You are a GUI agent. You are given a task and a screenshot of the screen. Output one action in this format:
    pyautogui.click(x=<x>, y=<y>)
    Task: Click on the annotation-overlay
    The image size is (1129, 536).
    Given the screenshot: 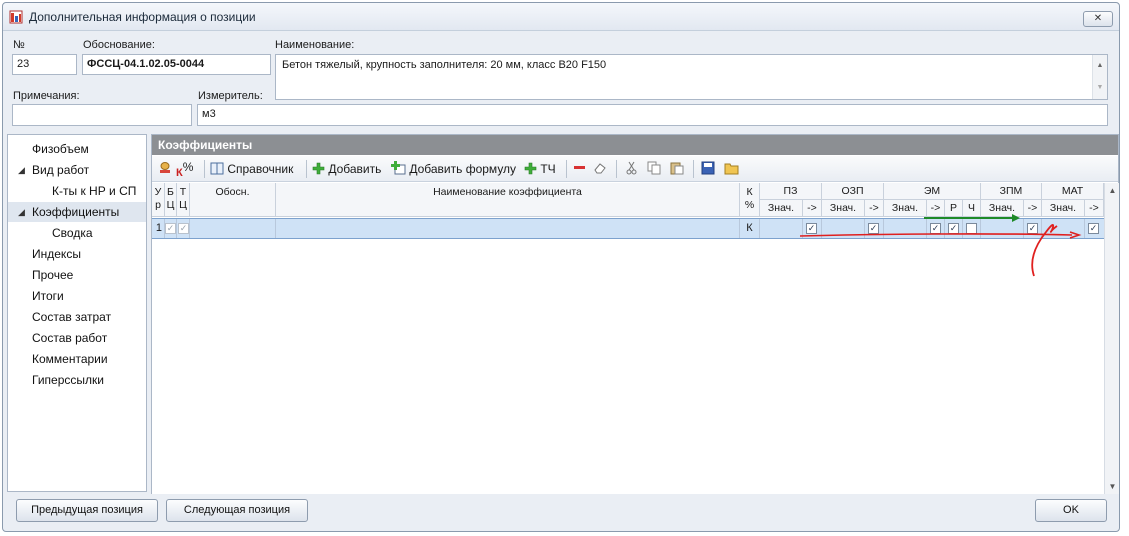 What is the action you would take?
    pyautogui.click(x=940, y=245)
    